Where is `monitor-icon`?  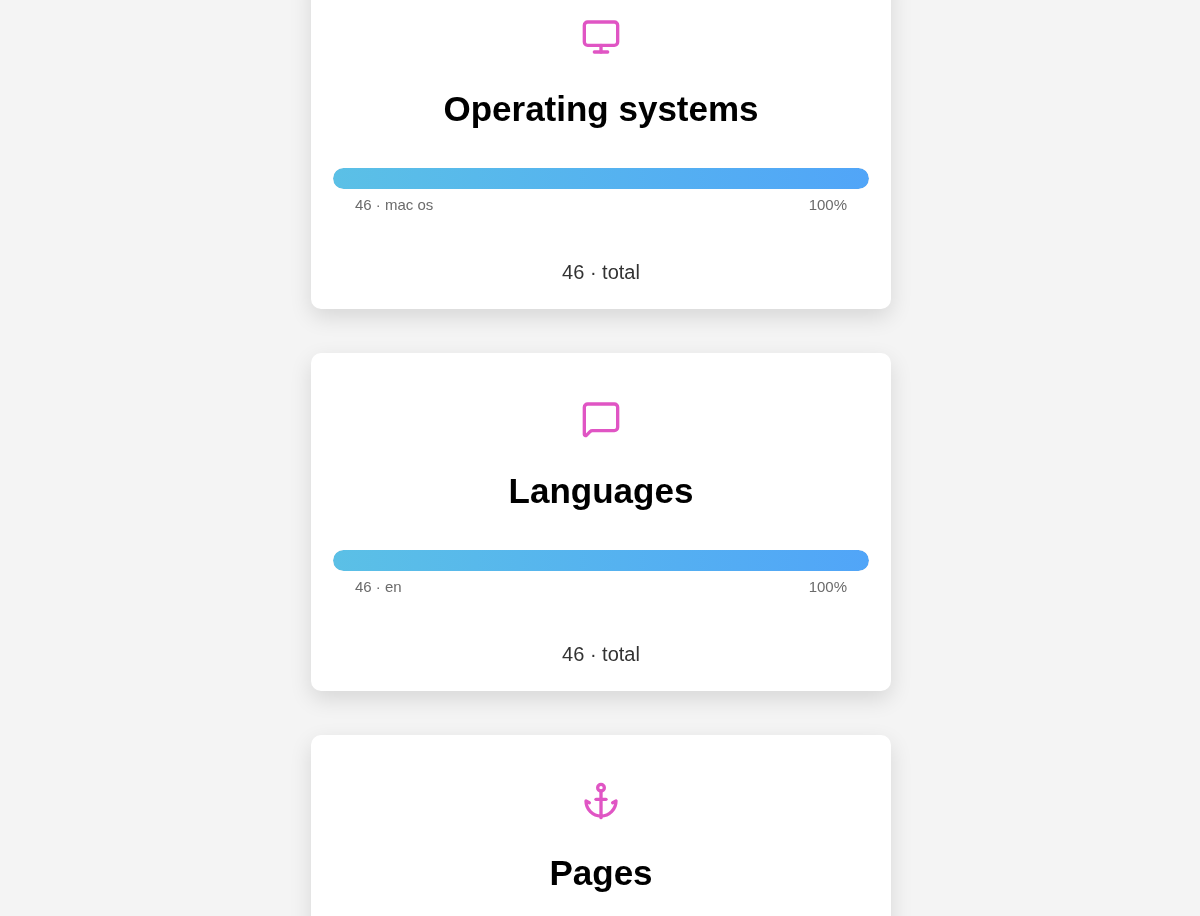 monitor-icon is located at coordinates (601, 37).